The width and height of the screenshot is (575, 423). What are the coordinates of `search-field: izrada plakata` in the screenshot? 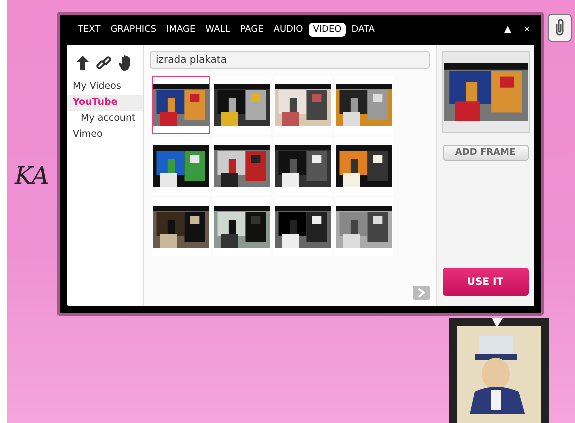 It's located at (290, 60).